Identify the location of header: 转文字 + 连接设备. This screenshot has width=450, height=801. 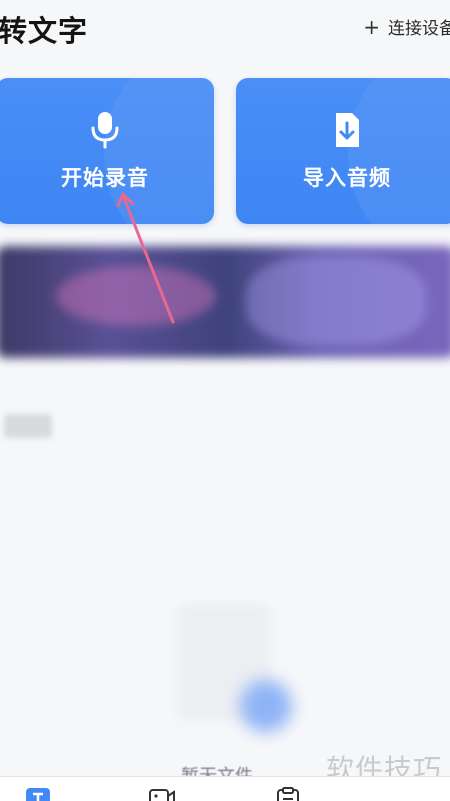
(225, 28).